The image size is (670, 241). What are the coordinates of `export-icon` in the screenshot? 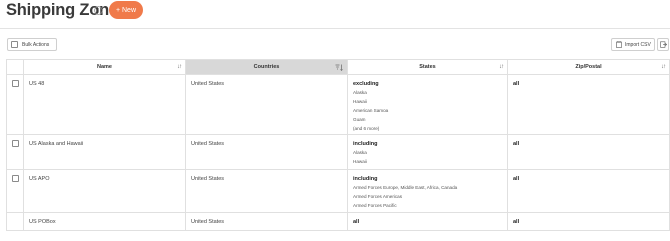 It's located at (663, 44).